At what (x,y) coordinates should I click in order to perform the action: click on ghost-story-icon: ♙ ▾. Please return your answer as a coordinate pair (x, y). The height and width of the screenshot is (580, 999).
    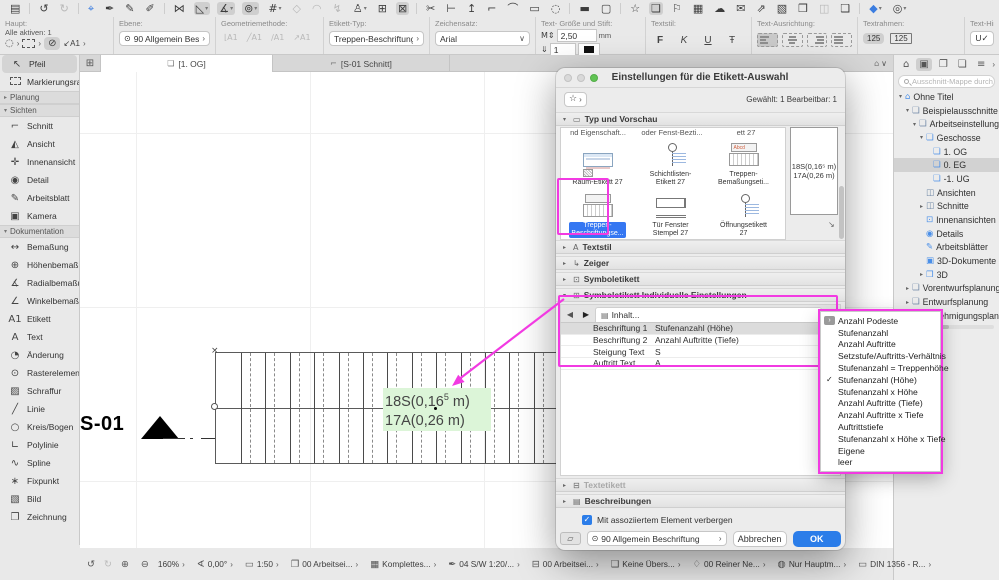
    Looking at the image, I should click on (360, 8).